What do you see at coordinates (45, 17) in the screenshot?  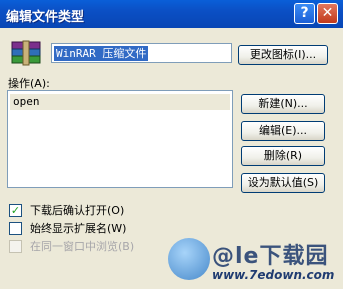 I see `window-title: 编辑文件类型` at bounding box center [45, 17].